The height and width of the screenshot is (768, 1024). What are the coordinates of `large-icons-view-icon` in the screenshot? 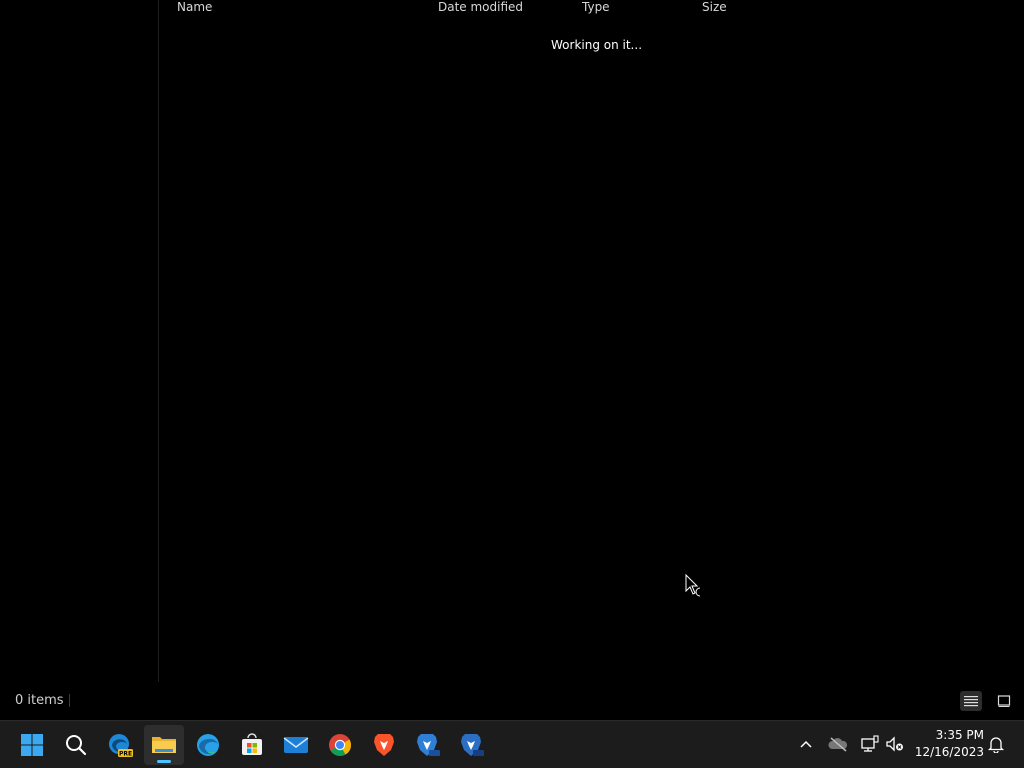 It's located at (1004, 701).